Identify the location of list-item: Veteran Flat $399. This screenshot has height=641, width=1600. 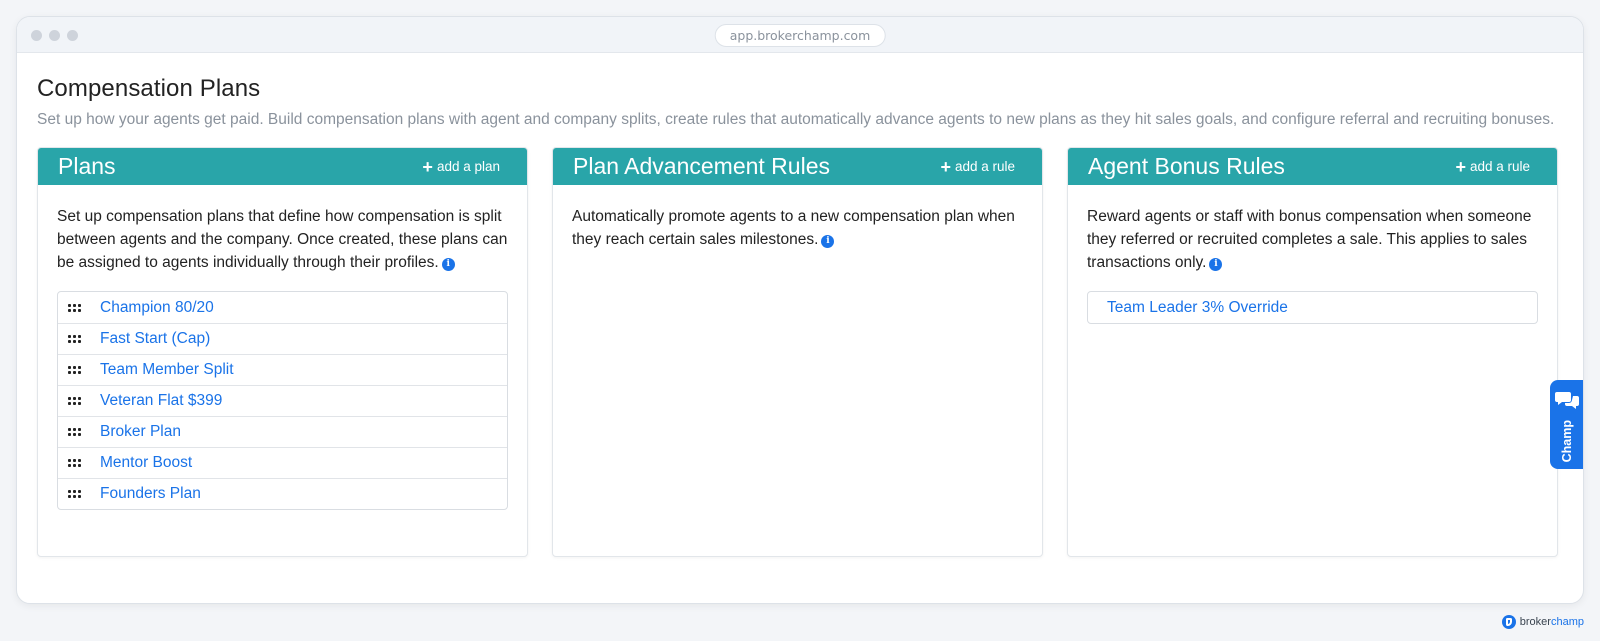
(282, 400).